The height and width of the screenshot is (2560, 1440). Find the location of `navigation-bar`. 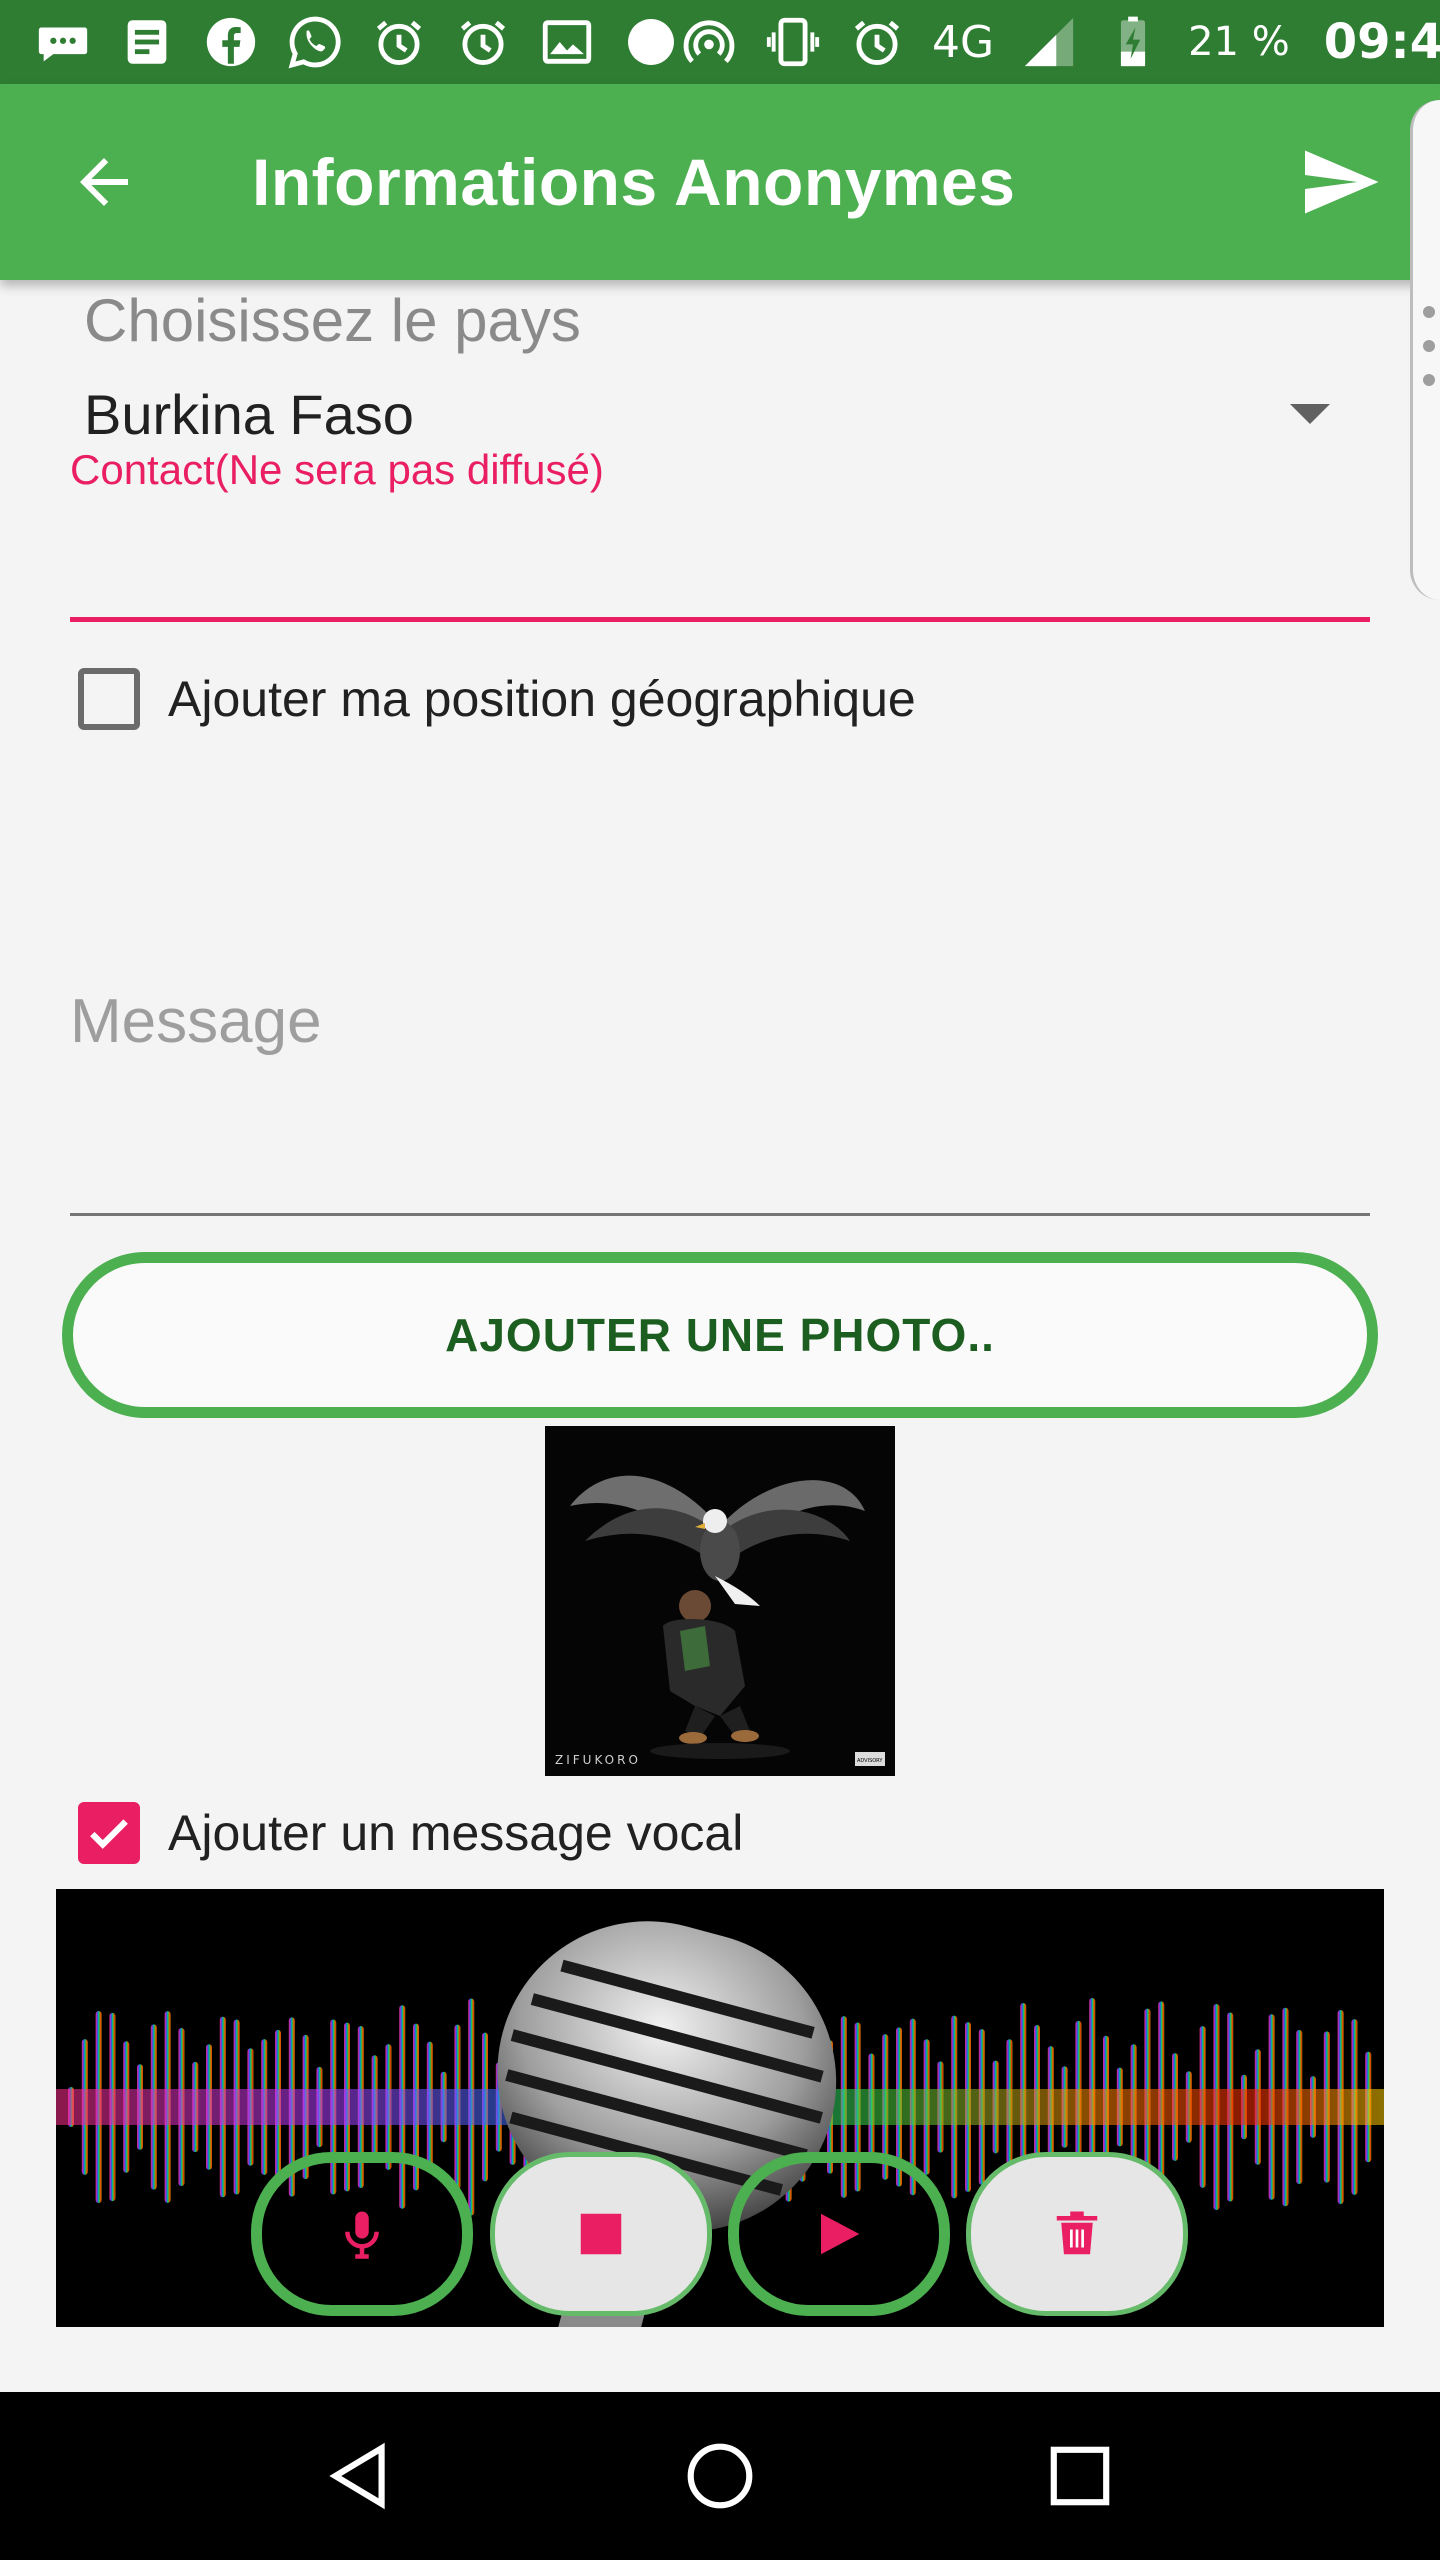

navigation-bar is located at coordinates (720, 2476).